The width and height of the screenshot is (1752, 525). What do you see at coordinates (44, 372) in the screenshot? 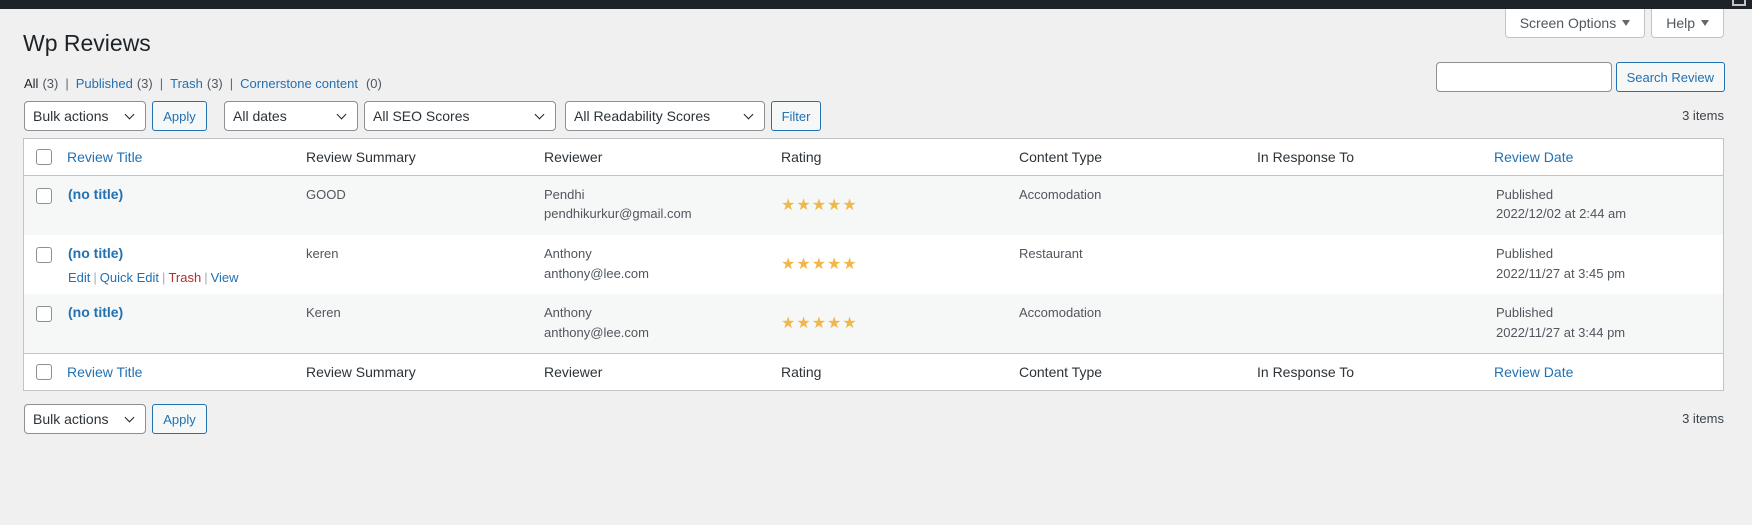
I see `select-all-checkbox-footer` at bounding box center [44, 372].